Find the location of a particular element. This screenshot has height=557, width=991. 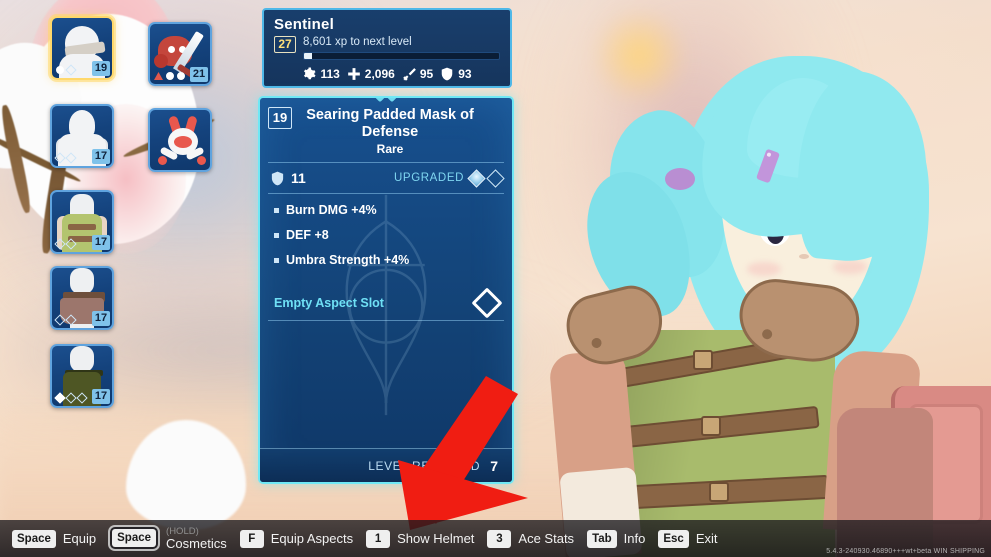

slot-level-badge: 19 is located at coordinates (101, 68).